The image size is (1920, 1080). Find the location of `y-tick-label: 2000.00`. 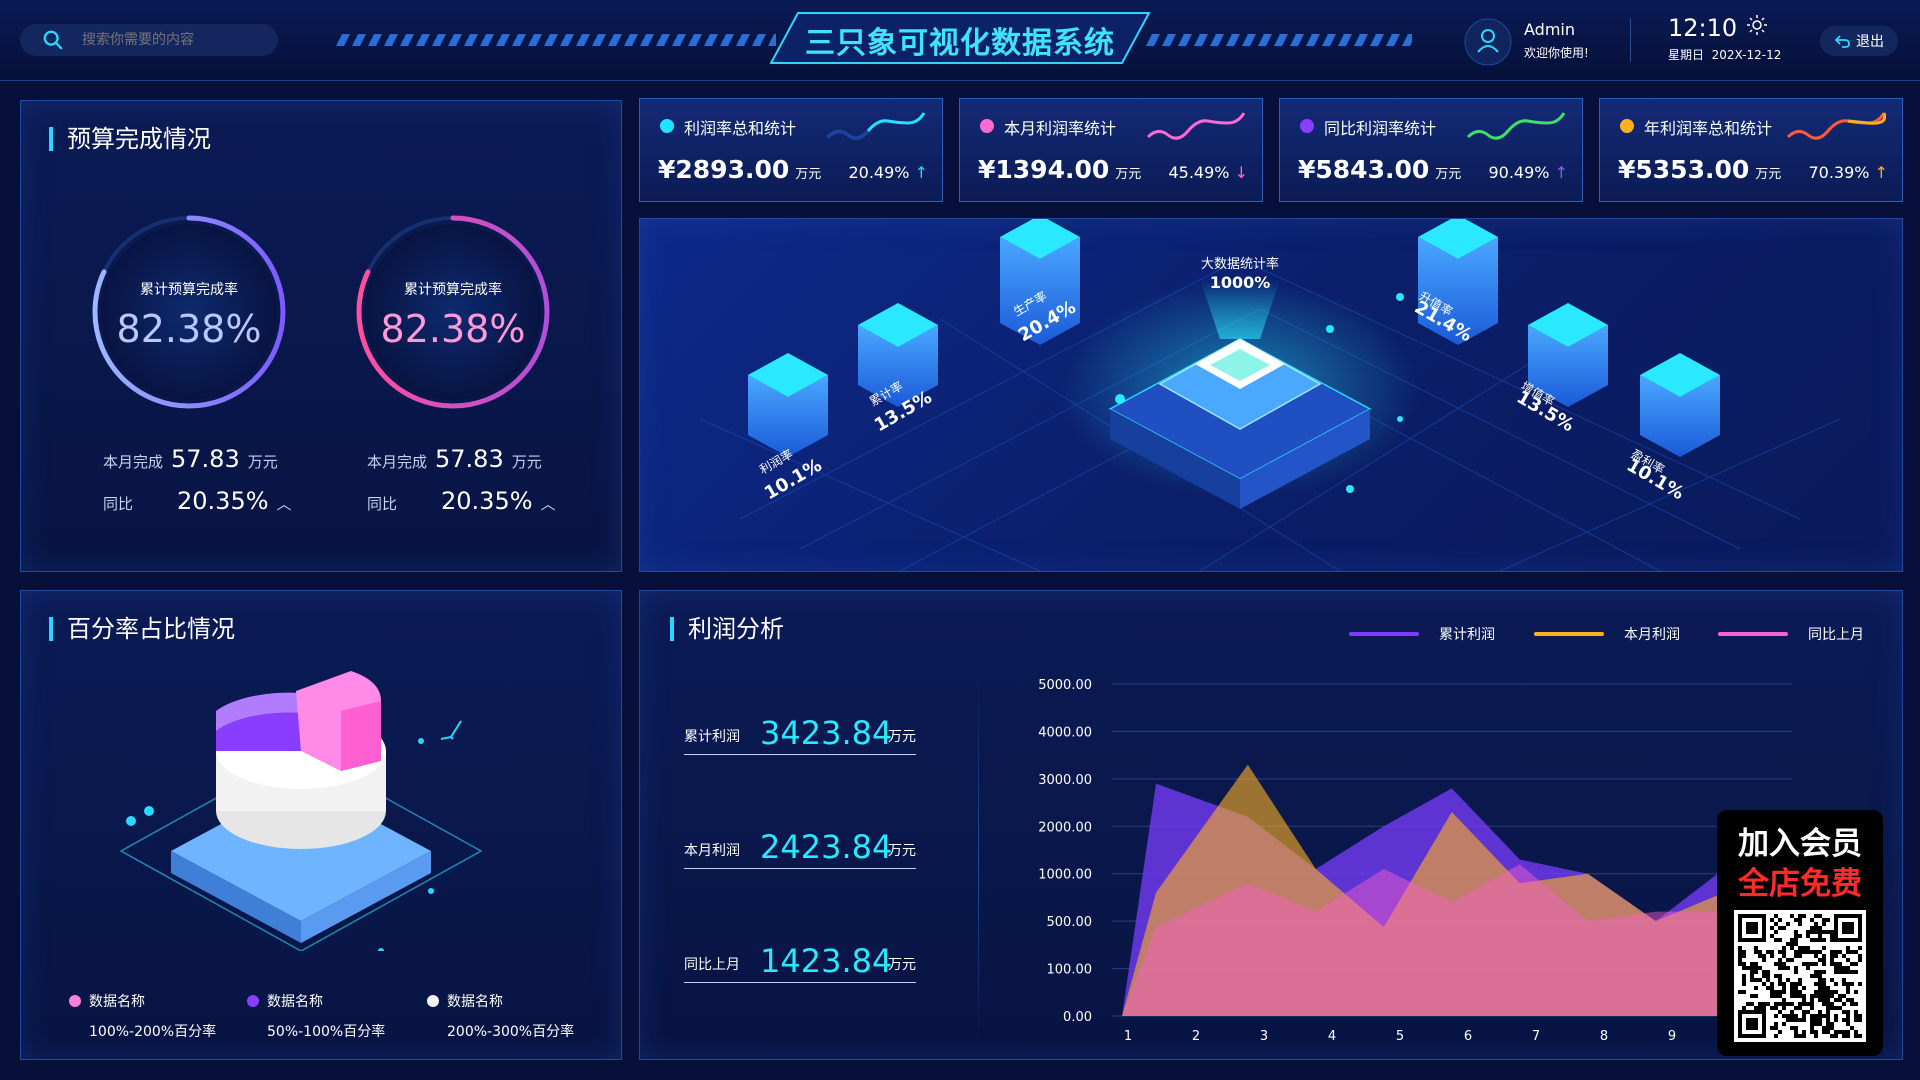

y-tick-label: 2000.00 is located at coordinates (1065, 827).